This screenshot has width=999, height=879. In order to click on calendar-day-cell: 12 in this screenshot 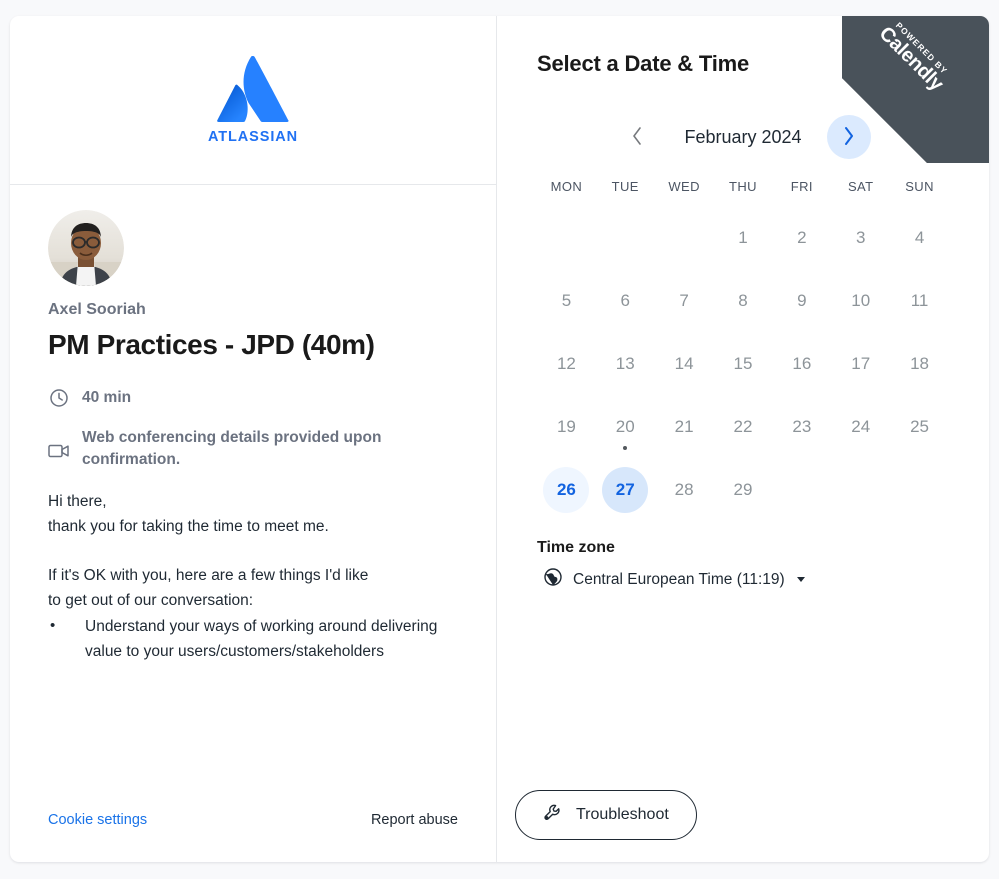, I will do `click(566, 363)`.